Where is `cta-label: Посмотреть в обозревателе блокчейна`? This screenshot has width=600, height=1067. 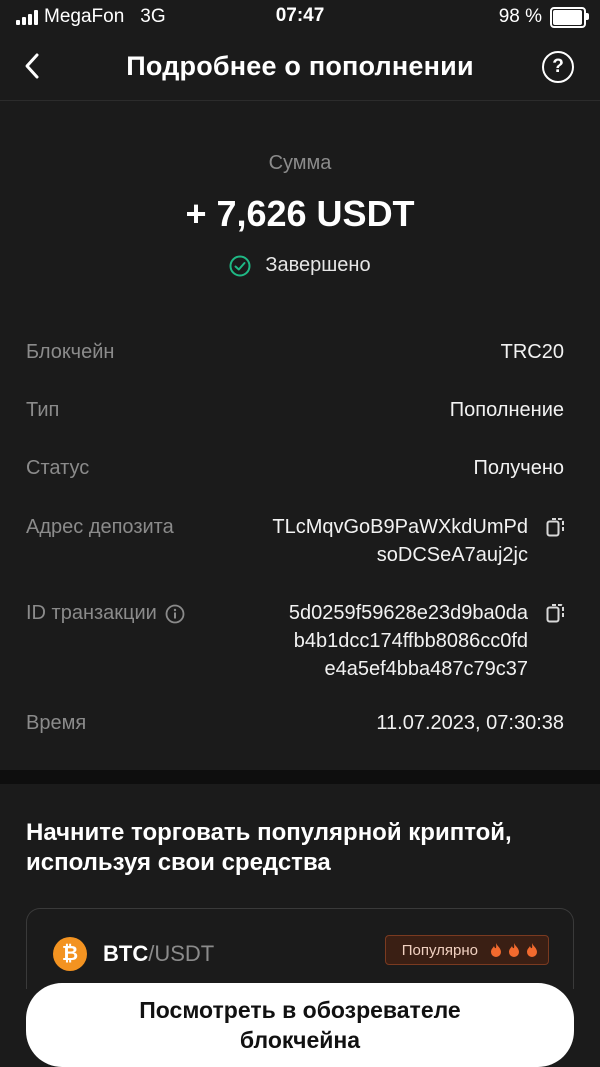
cta-label: Посмотреть в обозревателе блокчейна is located at coordinates (300, 1025).